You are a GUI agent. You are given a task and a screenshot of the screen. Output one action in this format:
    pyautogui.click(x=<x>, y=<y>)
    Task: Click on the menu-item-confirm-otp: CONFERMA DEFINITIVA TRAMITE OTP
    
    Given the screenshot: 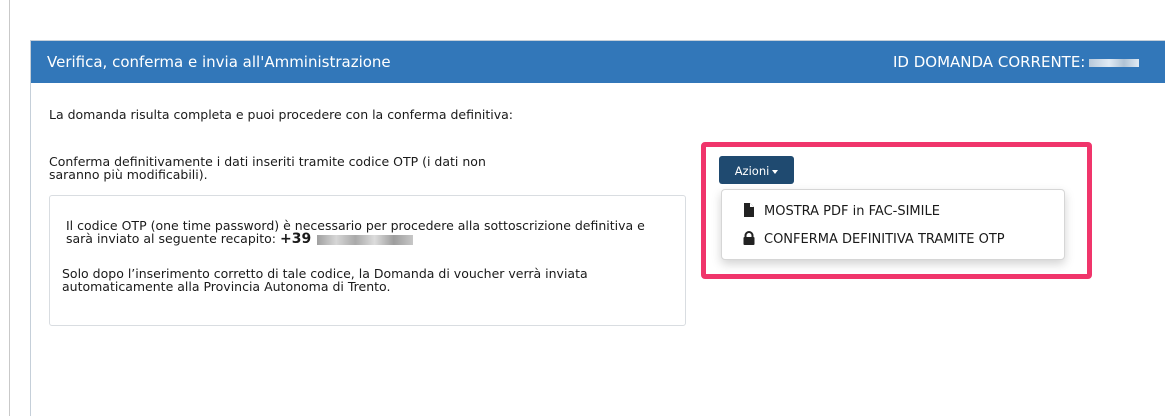 What is the action you would take?
    pyautogui.click(x=873, y=240)
    